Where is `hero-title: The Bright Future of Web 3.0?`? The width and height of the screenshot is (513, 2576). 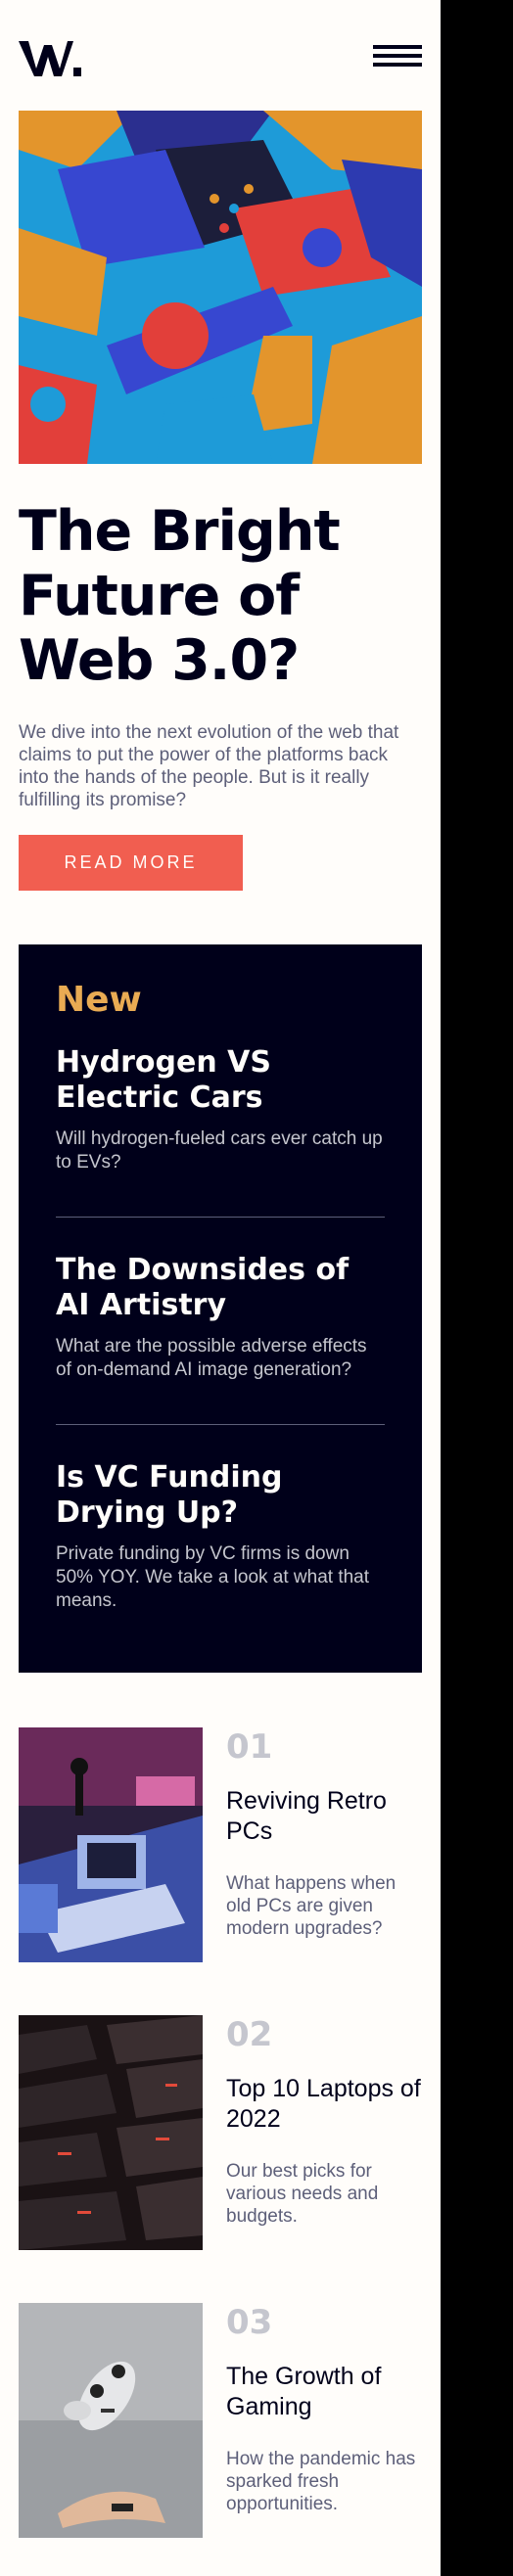
hero-title: The Bright Future of Web 3.0? is located at coordinates (180, 596).